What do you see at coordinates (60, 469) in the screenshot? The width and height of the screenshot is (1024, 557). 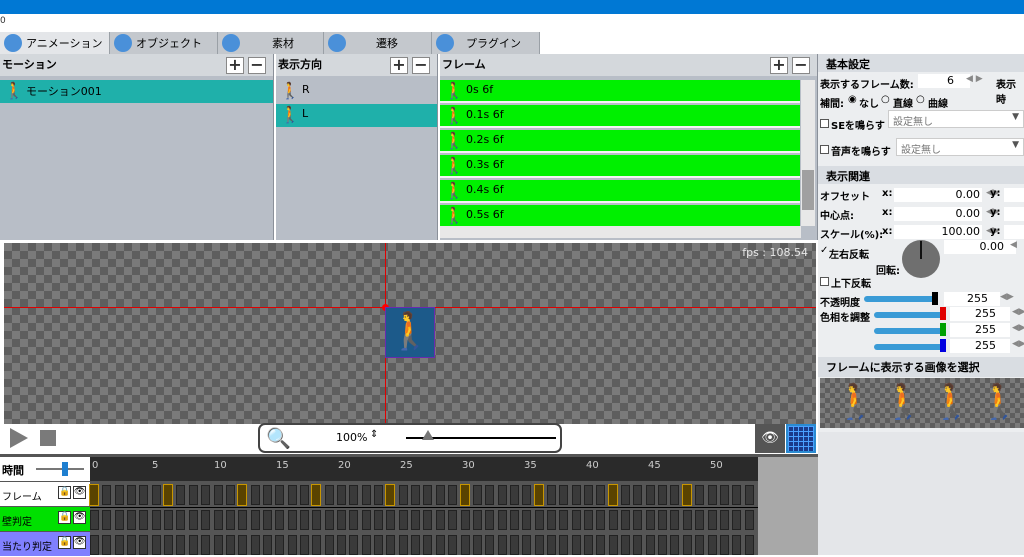 I see `time-zoom-slider` at bounding box center [60, 469].